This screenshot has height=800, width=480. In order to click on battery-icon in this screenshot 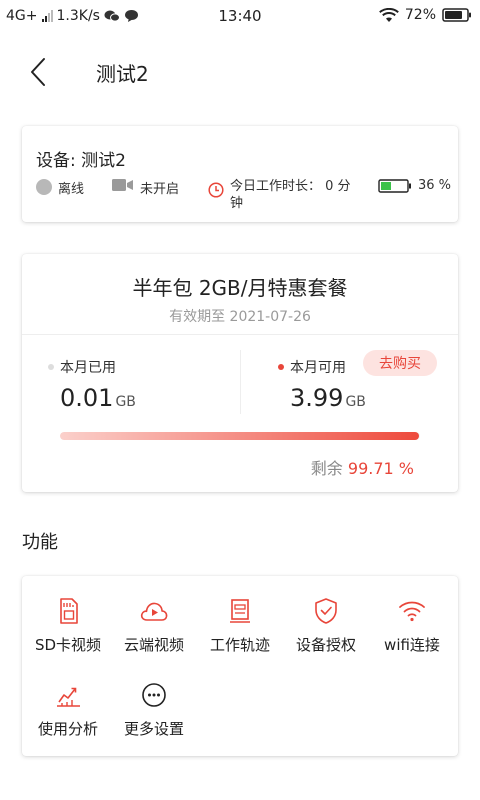, I will do `click(456, 15)`.